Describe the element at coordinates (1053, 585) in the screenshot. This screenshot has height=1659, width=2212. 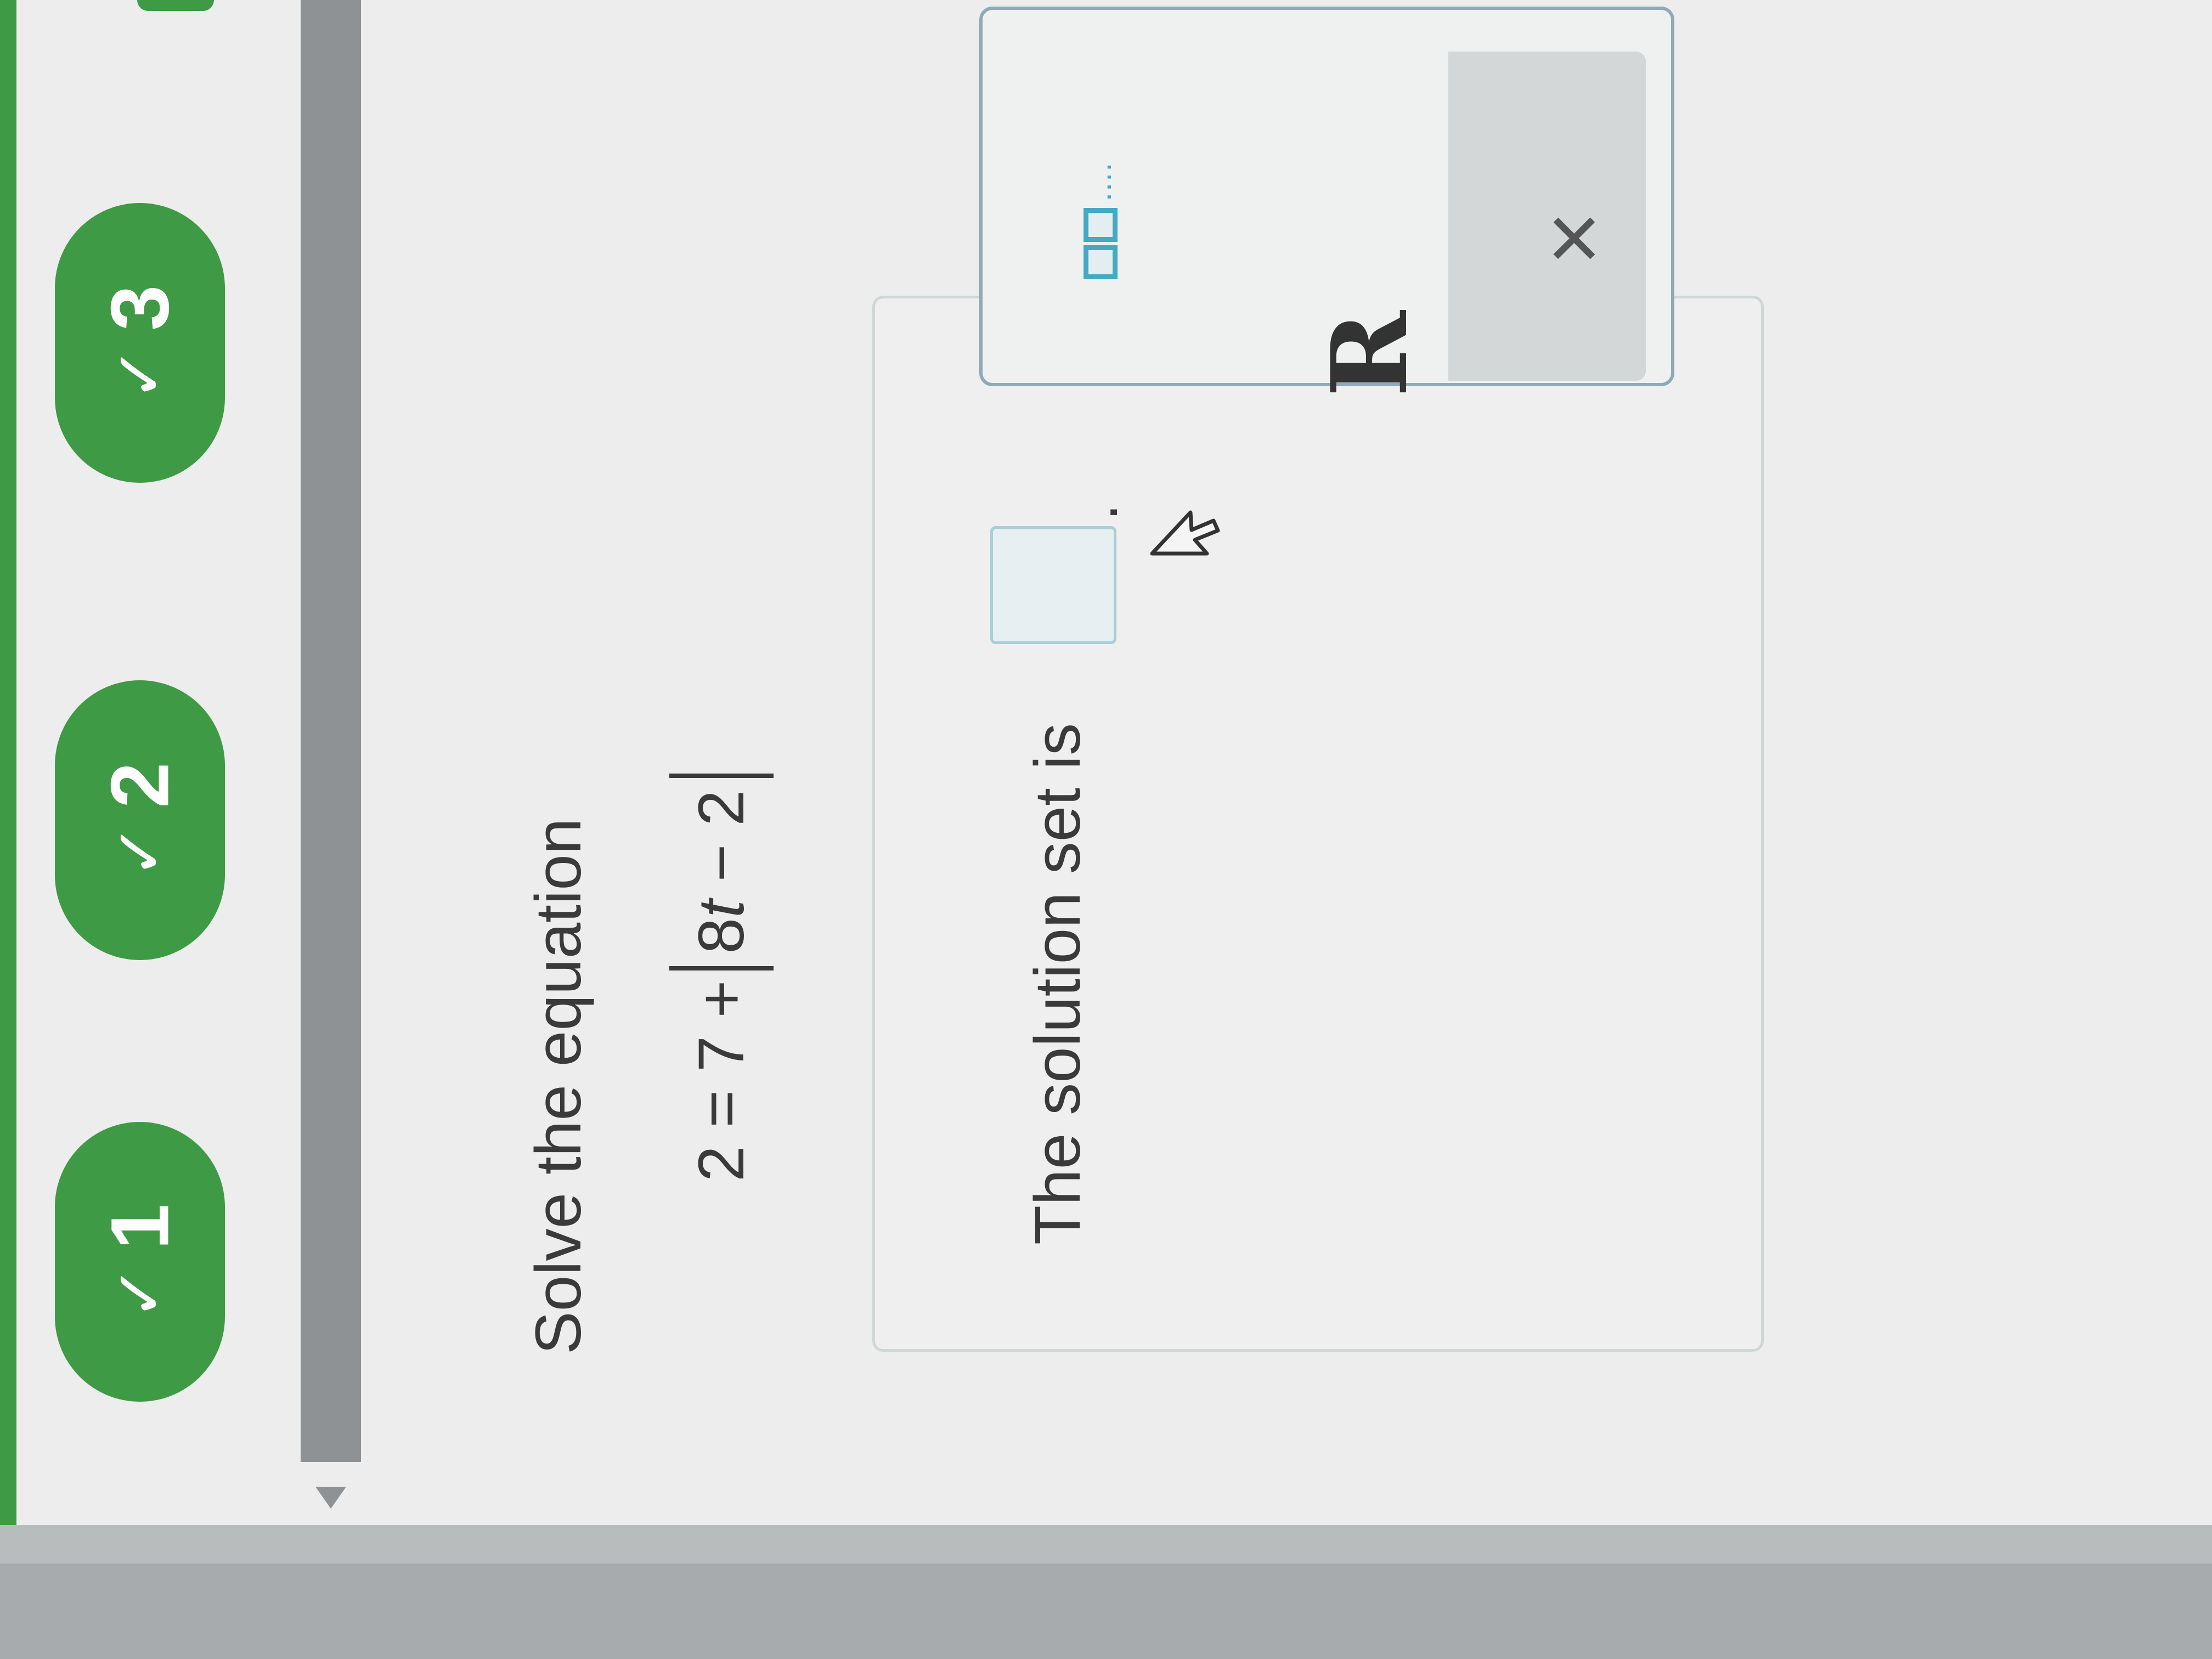
I see `answer-input` at that location.